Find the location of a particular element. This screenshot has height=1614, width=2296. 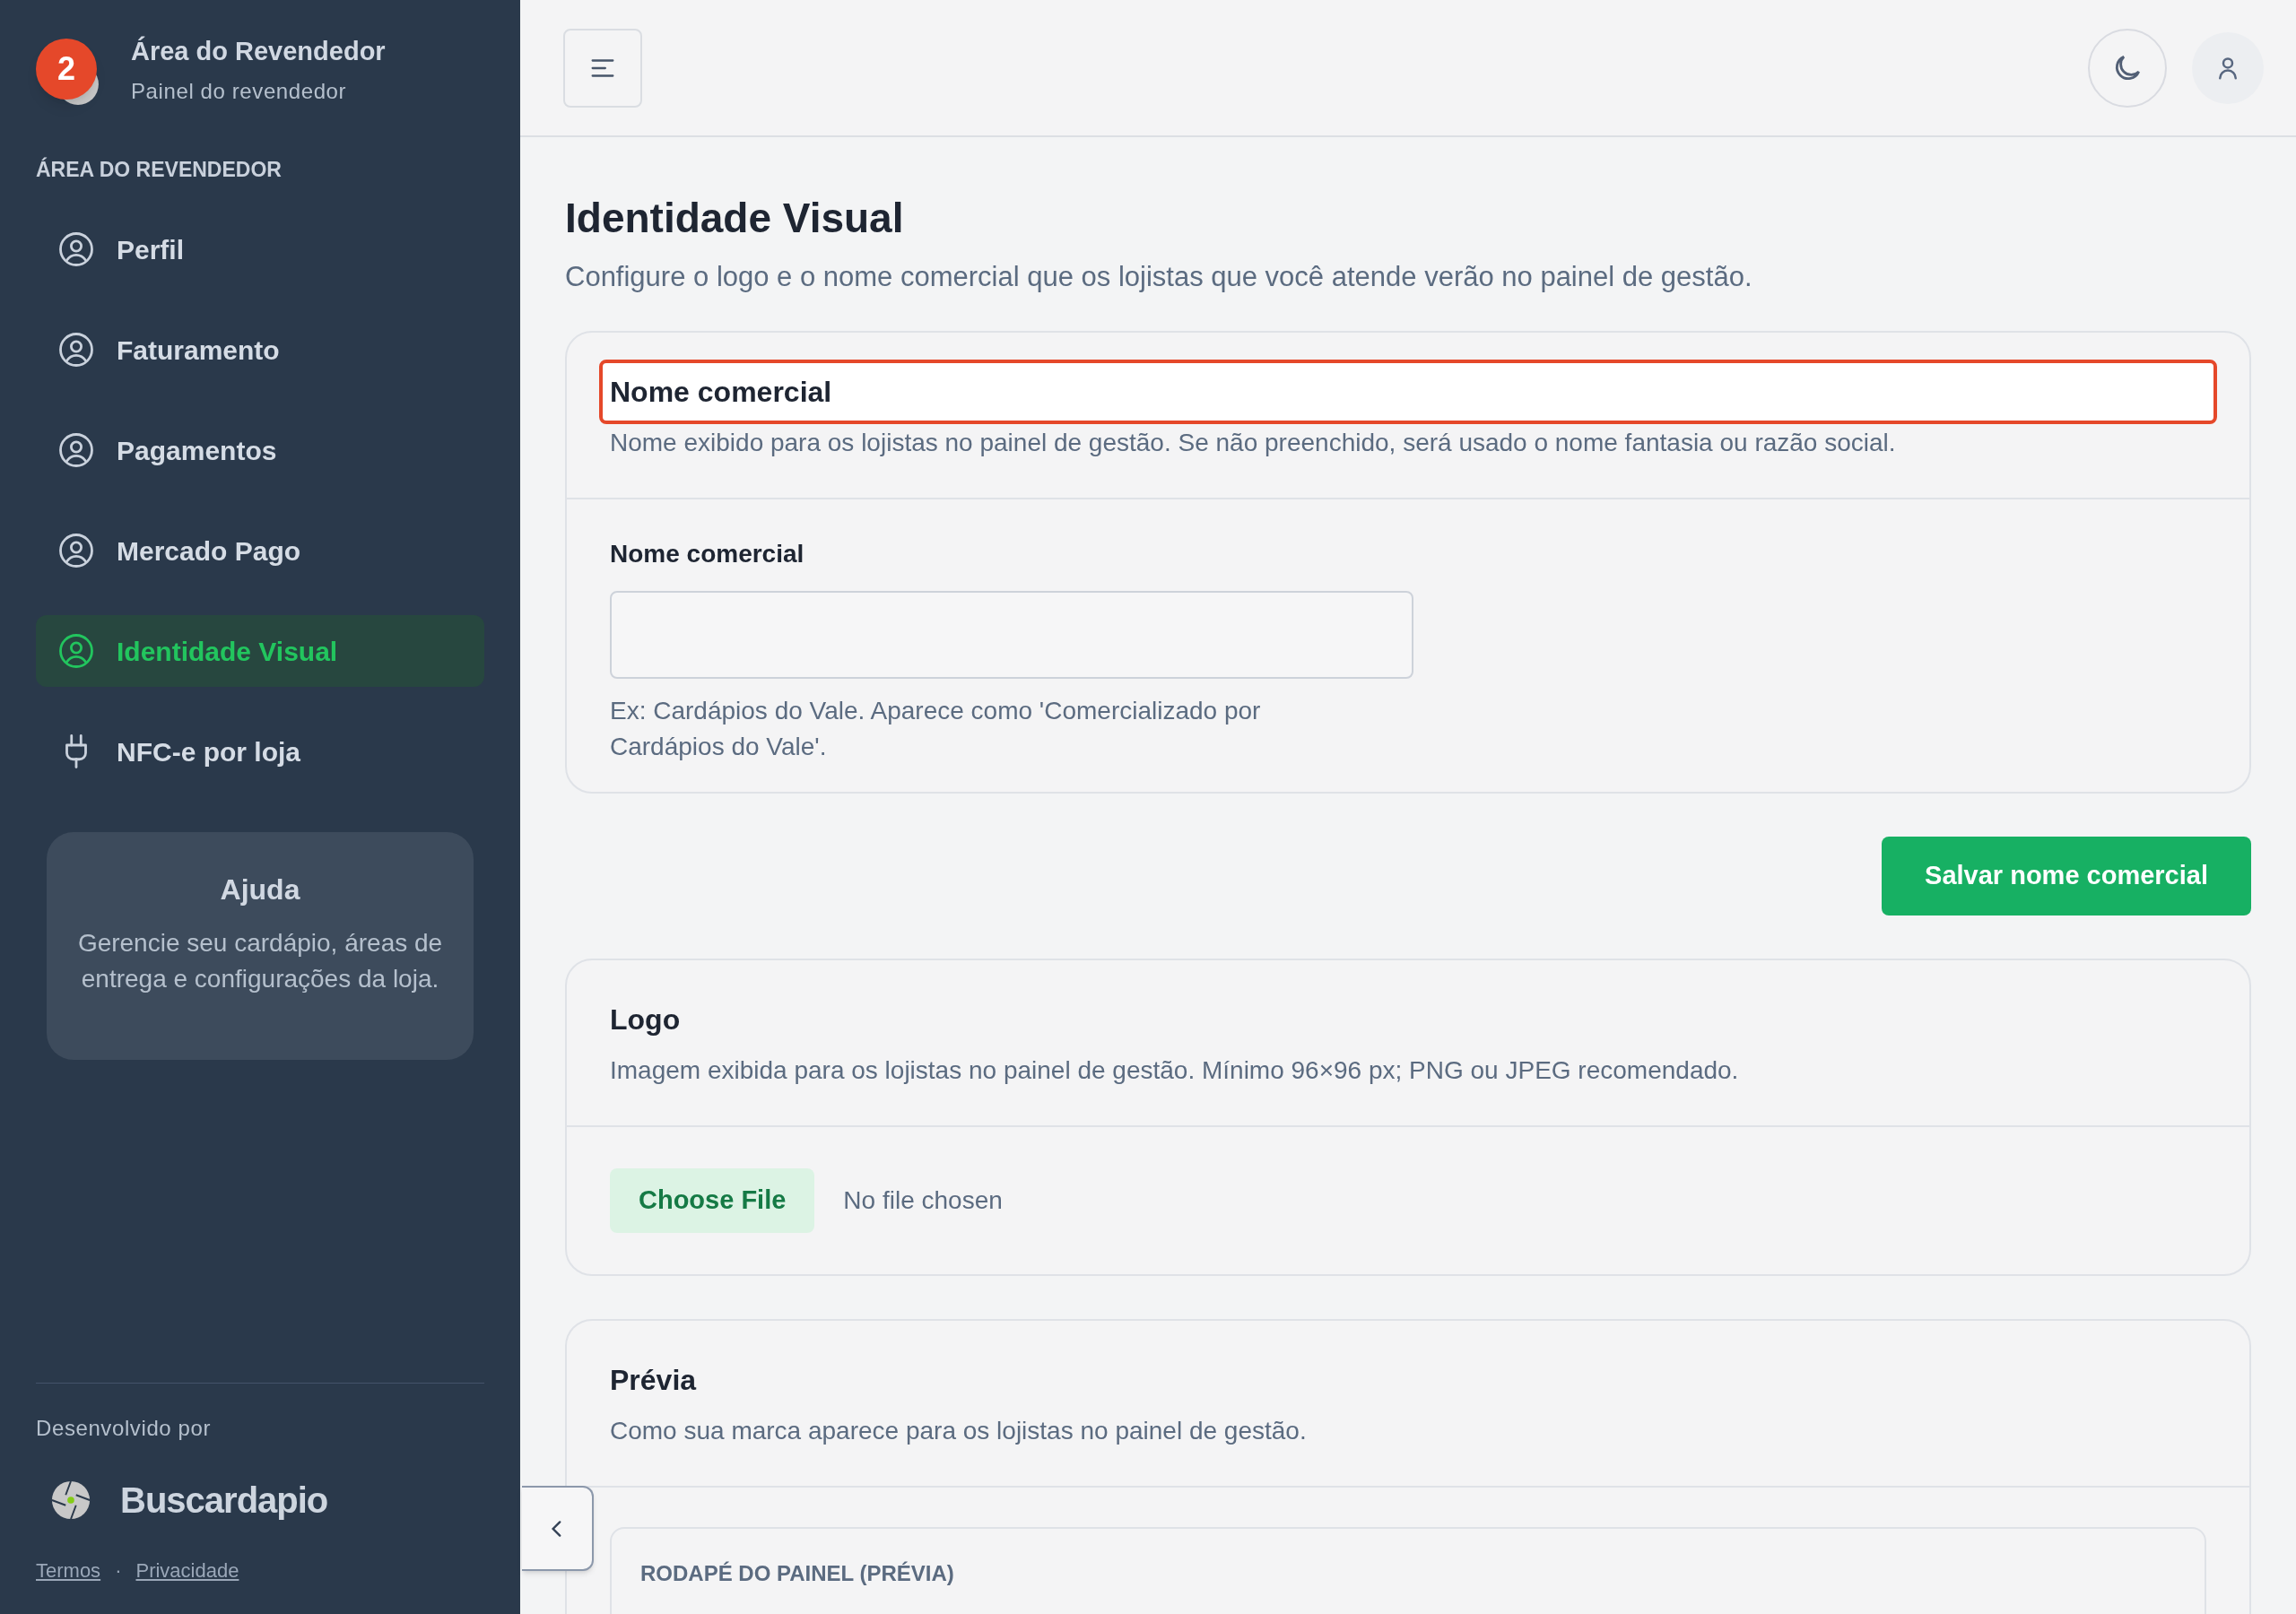

sidebar-item: Faturamento is located at coordinates (260, 350).